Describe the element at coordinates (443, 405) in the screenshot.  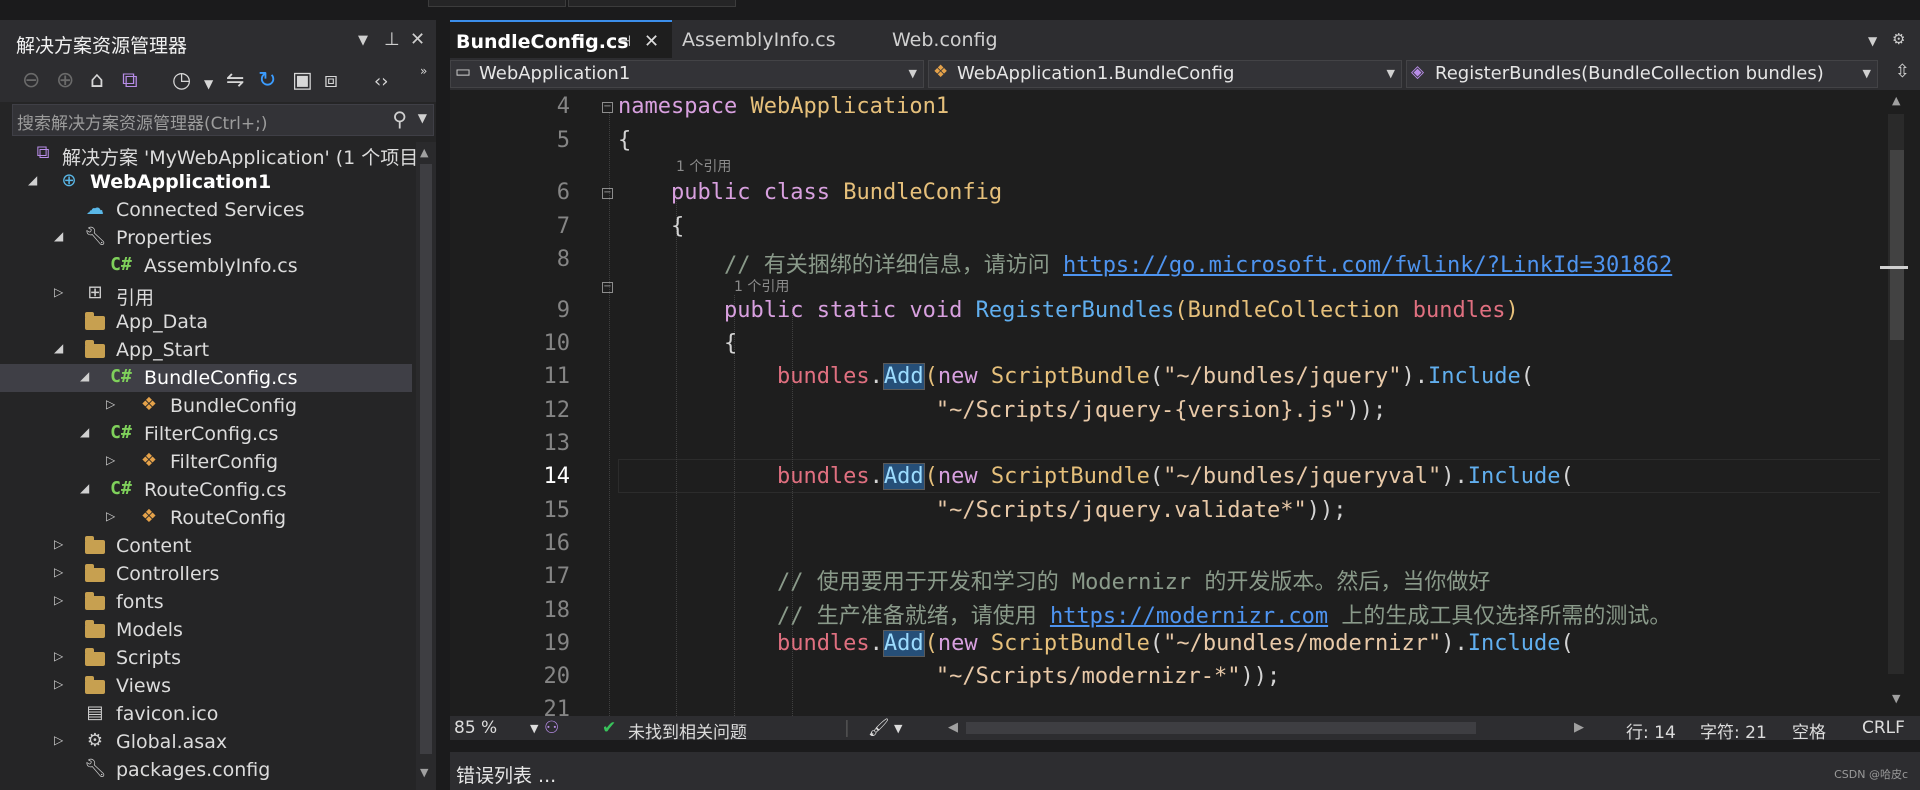
I see `panel-splitter` at that location.